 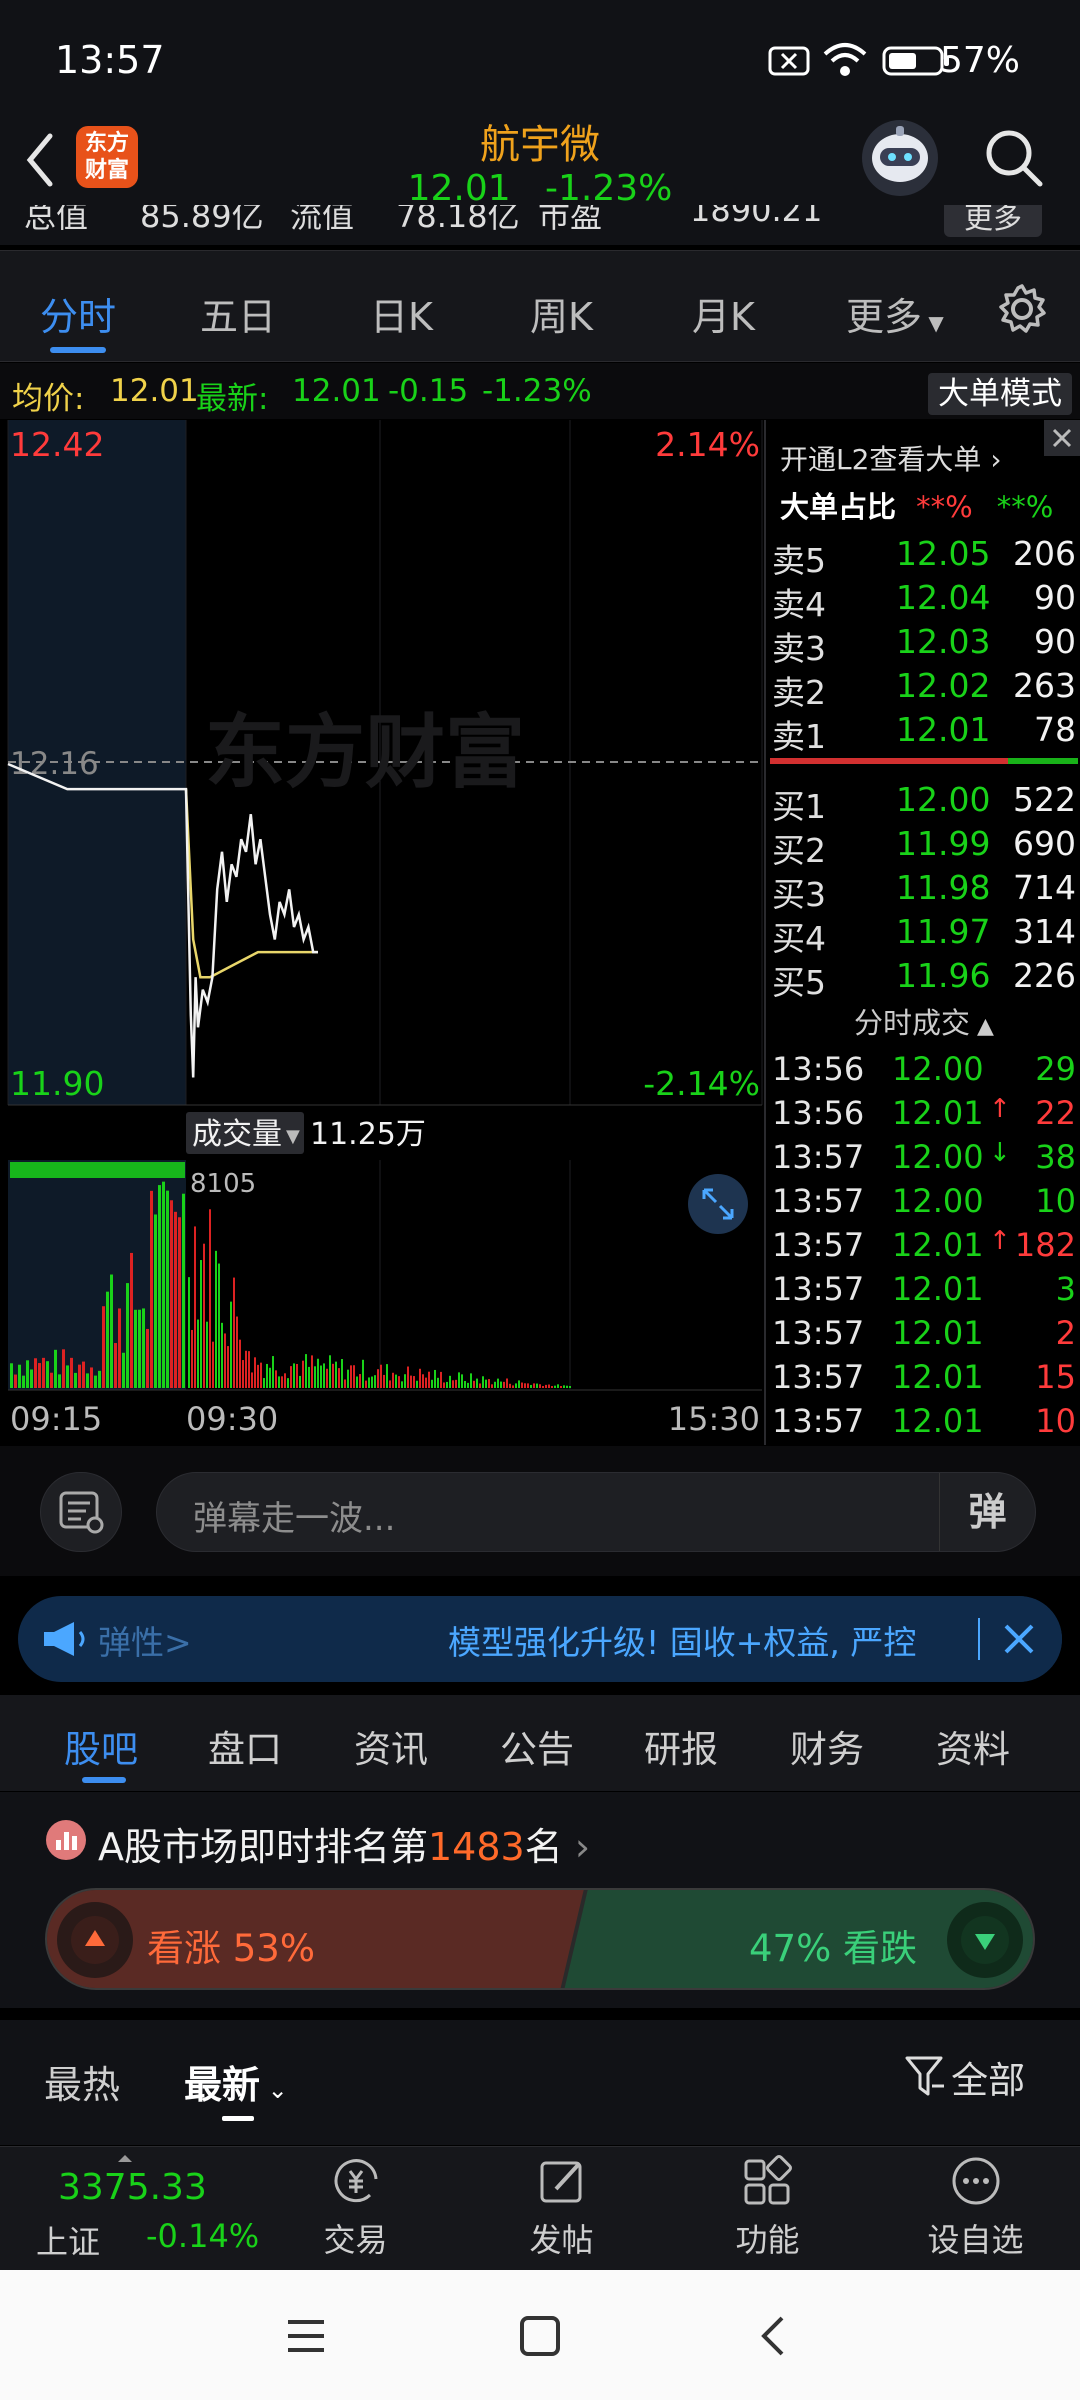 I want to click on tab-pankou: 盘口, so click(x=245, y=1746).